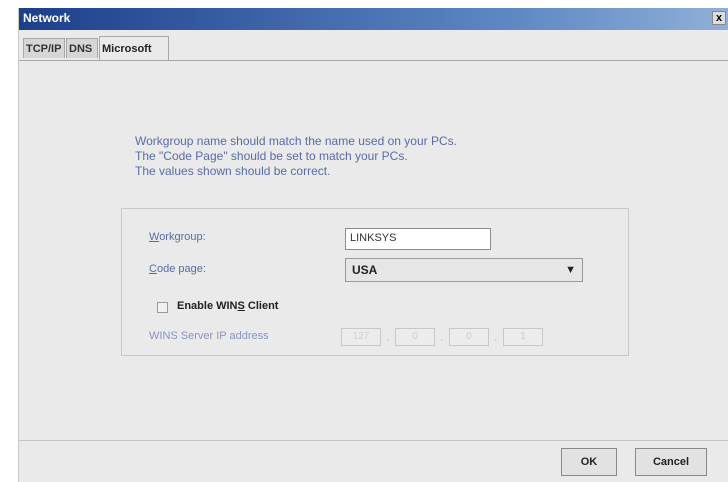  Describe the element at coordinates (47, 18) in the screenshot. I see `window-title: Network` at that location.